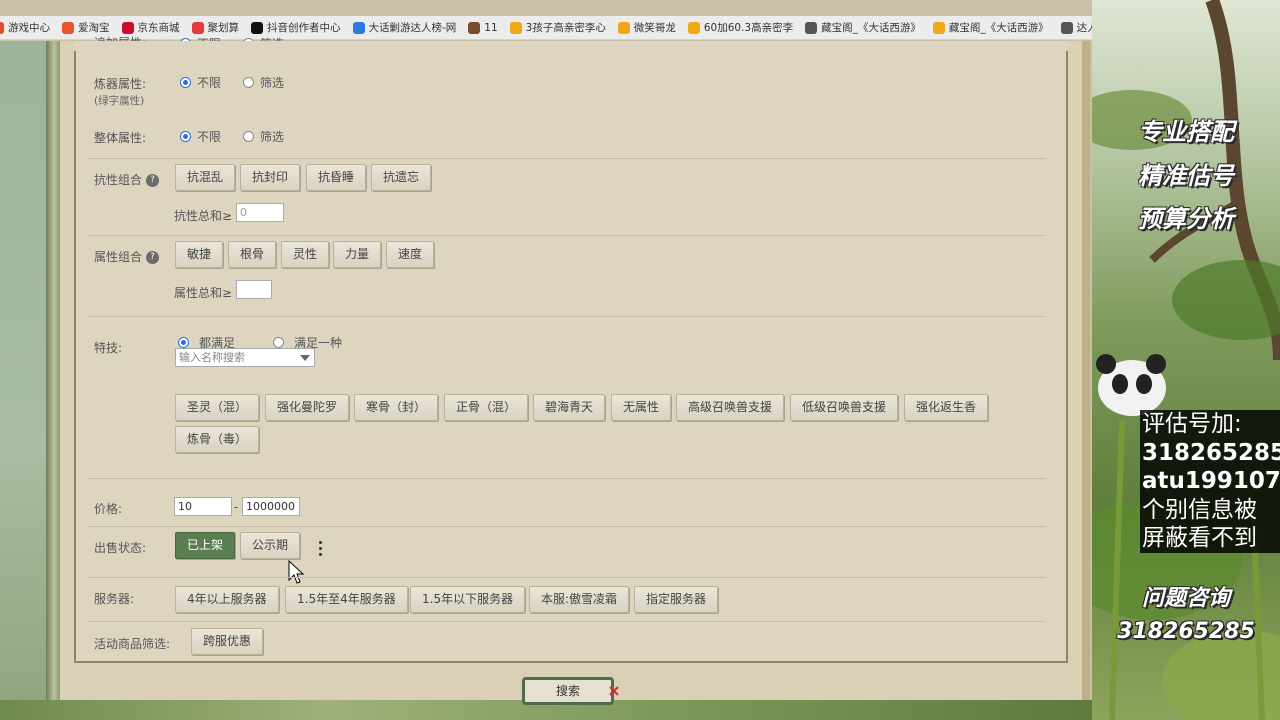 The width and height of the screenshot is (1280, 720). Describe the element at coordinates (1210, 481) in the screenshot. I see `contact-box: 评估号加: 318265285 atu199107 个别信息被 屏蔽看不到` at that location.